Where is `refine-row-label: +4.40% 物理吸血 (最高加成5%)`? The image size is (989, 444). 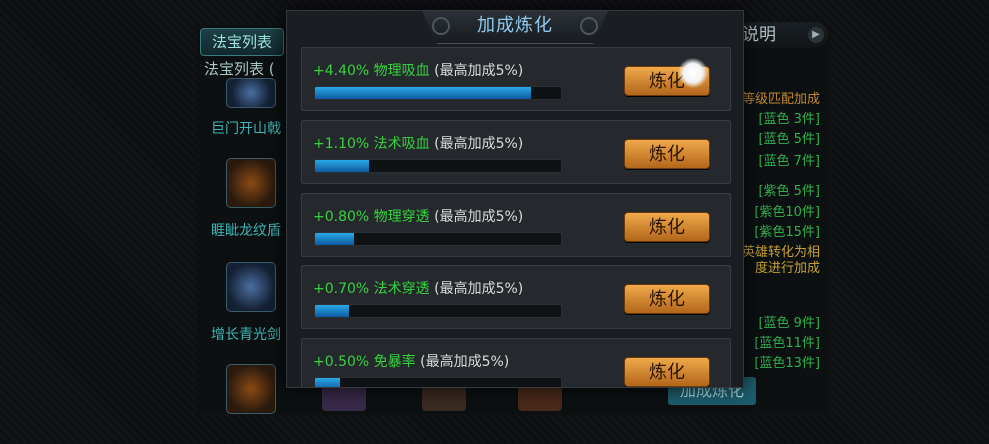
refine-row-label: +4.40% 物理吸血 (最高加成5%) is located at coordinates (418, 70).